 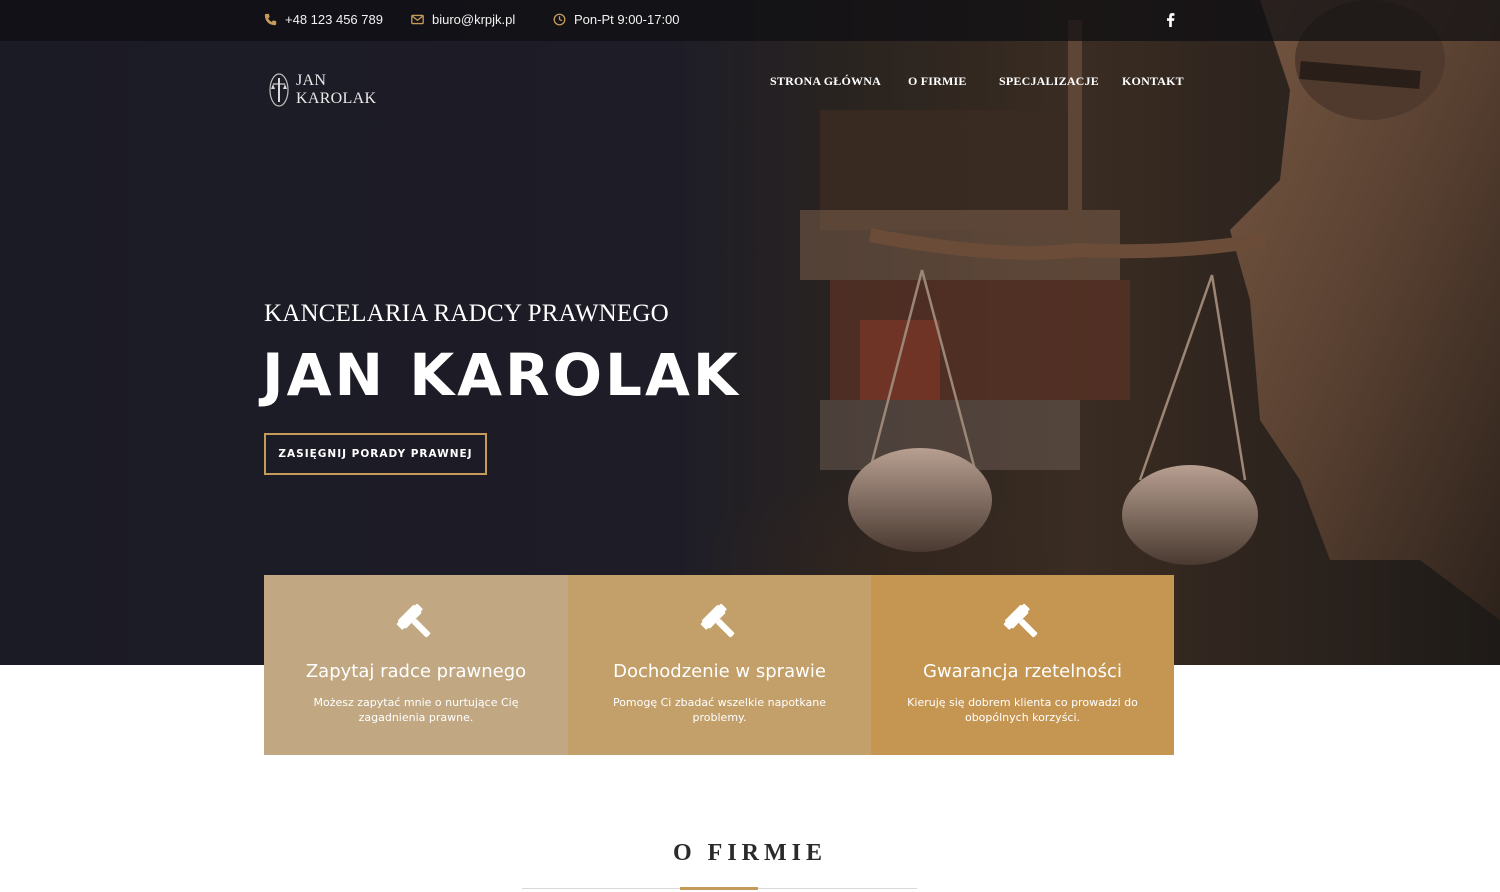 What do you see at coordinates (1022, 671) in the screenshot?
I see `feature-title: Gwarancja rzetelności` at bounding box center [1022, 671].